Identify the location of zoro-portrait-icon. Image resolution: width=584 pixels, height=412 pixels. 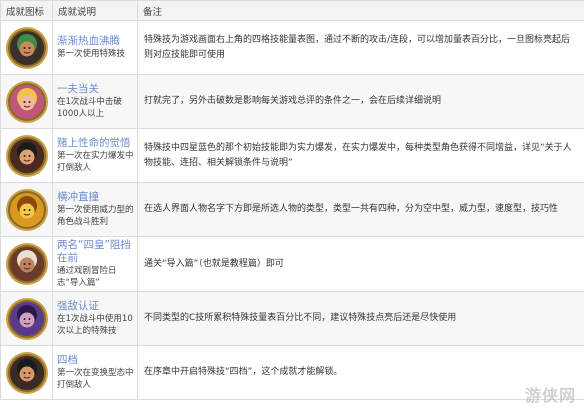
(26, 47).